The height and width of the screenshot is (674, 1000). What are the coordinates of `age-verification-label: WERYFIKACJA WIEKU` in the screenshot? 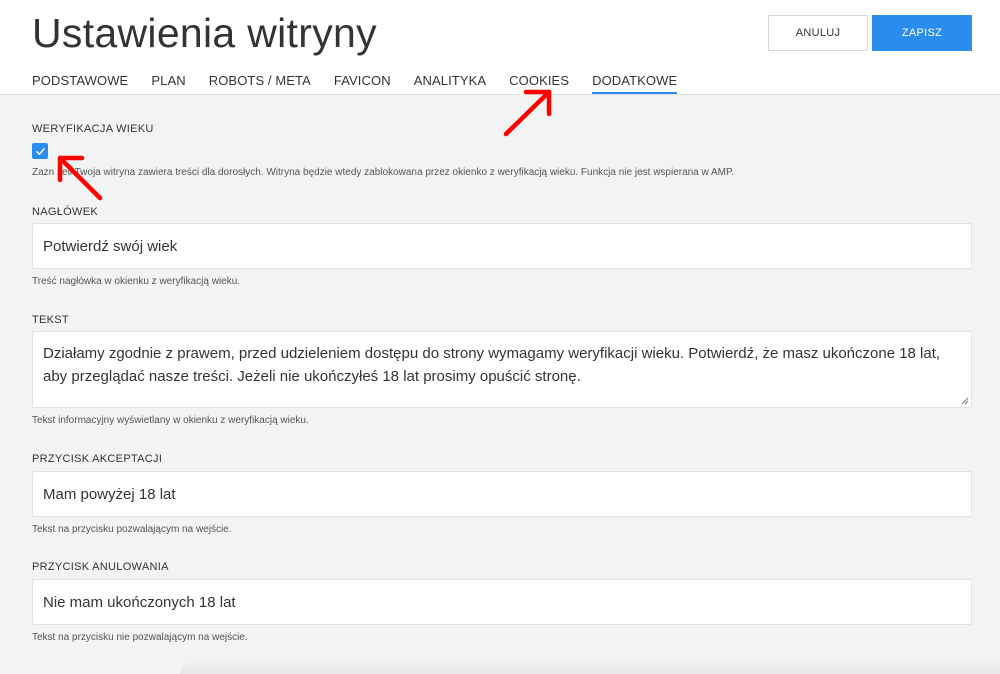 It's located at (93, 129).